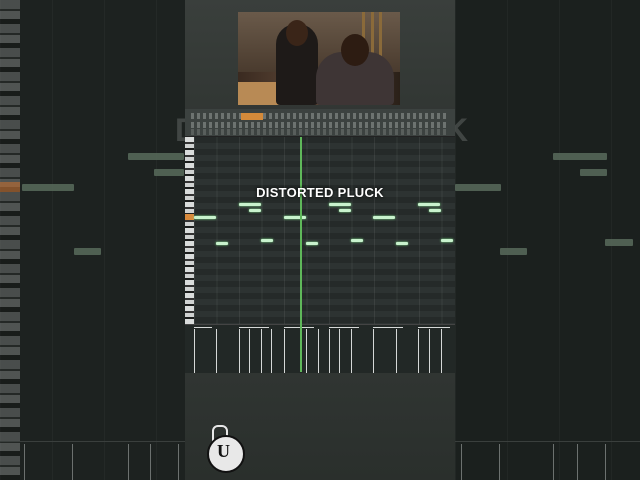 Image resolution: width=640 pixels, height=480 pixels. I want to click on daw-toolbar, so click(320, 123).